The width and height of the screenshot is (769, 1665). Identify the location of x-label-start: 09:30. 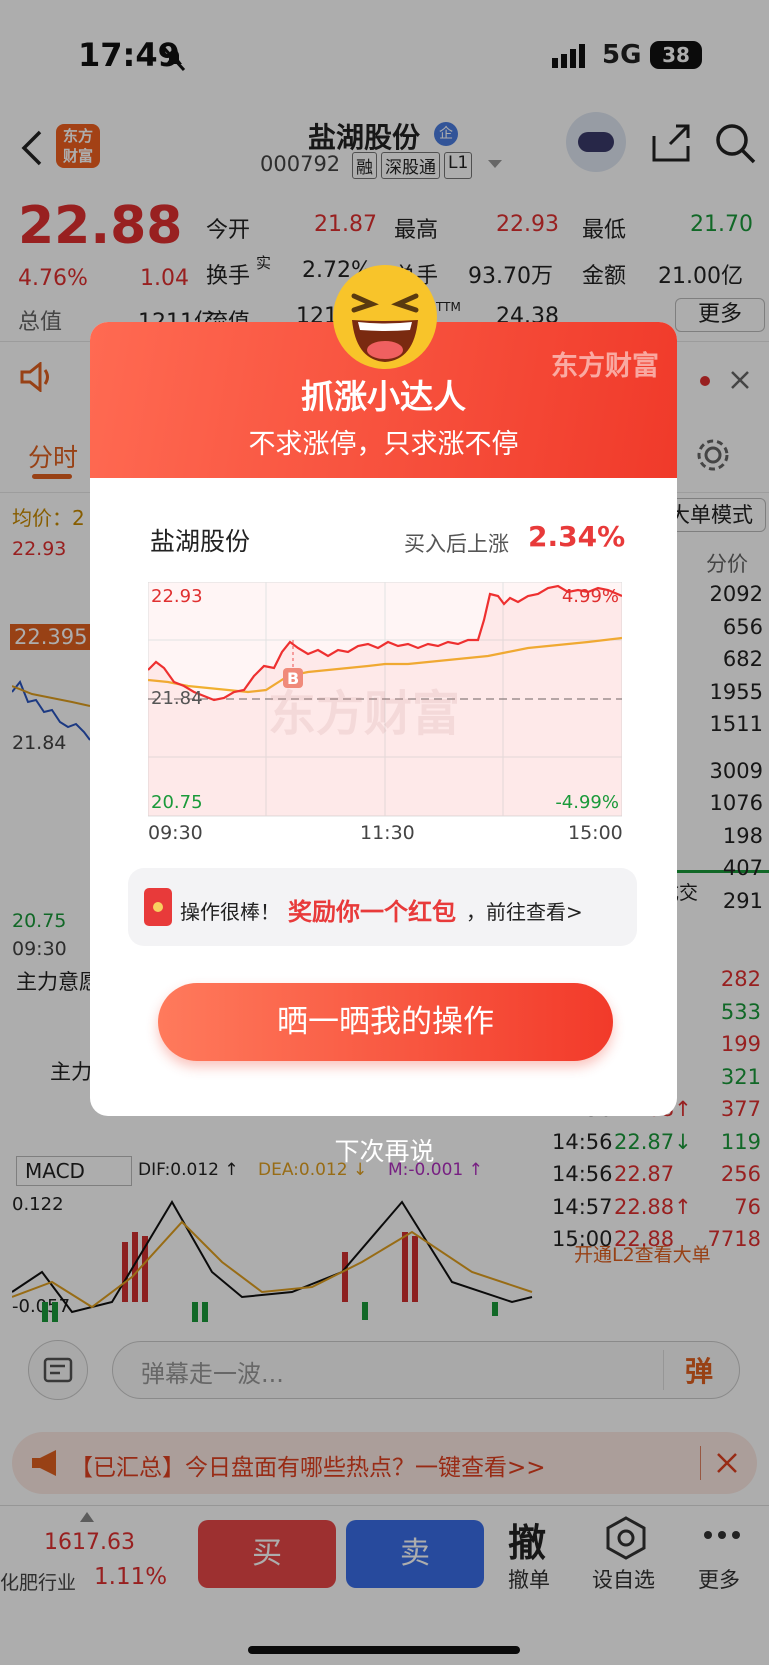
(175, 833).